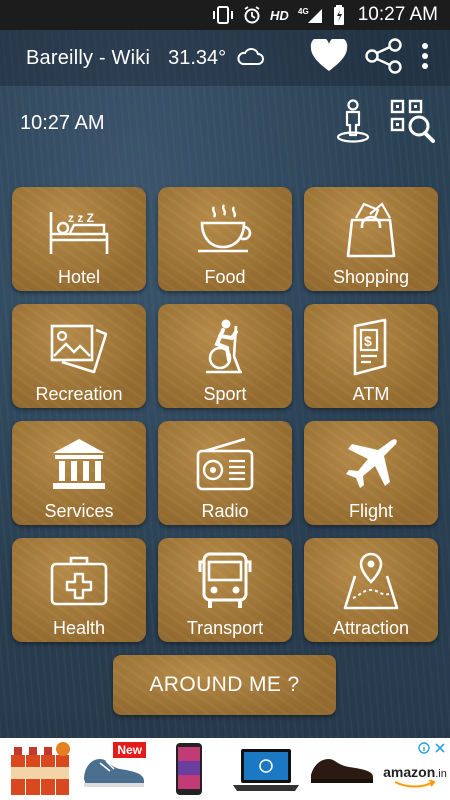 This screenshot has width=450, height=800. I want to click on category-tile-hotel: z z Z Hotel, so click(79, 239).